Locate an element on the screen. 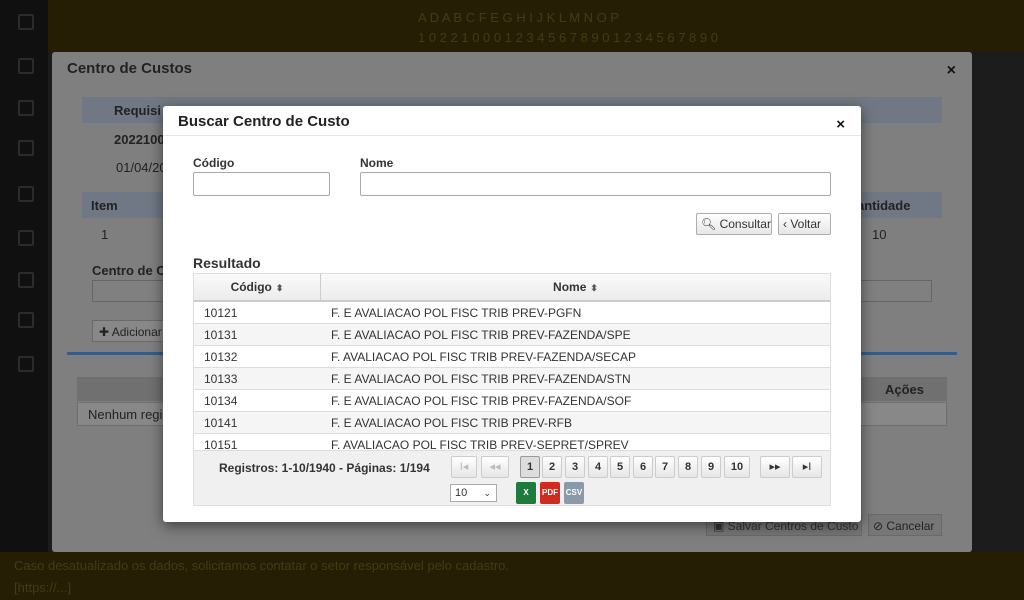 The image size is (1024, 600). add-button: ✚ Adicionar is located at coordinates (132, 331).